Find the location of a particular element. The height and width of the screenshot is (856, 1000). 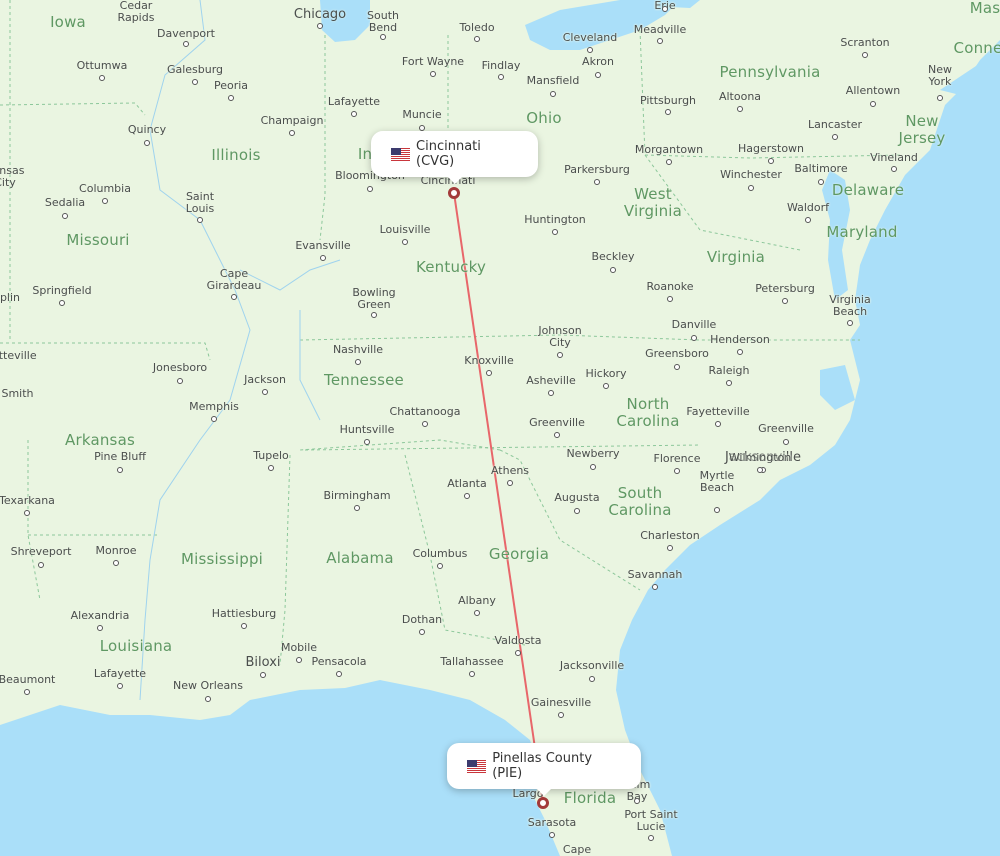

state-label: Illinois is located at coordinates (236, 155).